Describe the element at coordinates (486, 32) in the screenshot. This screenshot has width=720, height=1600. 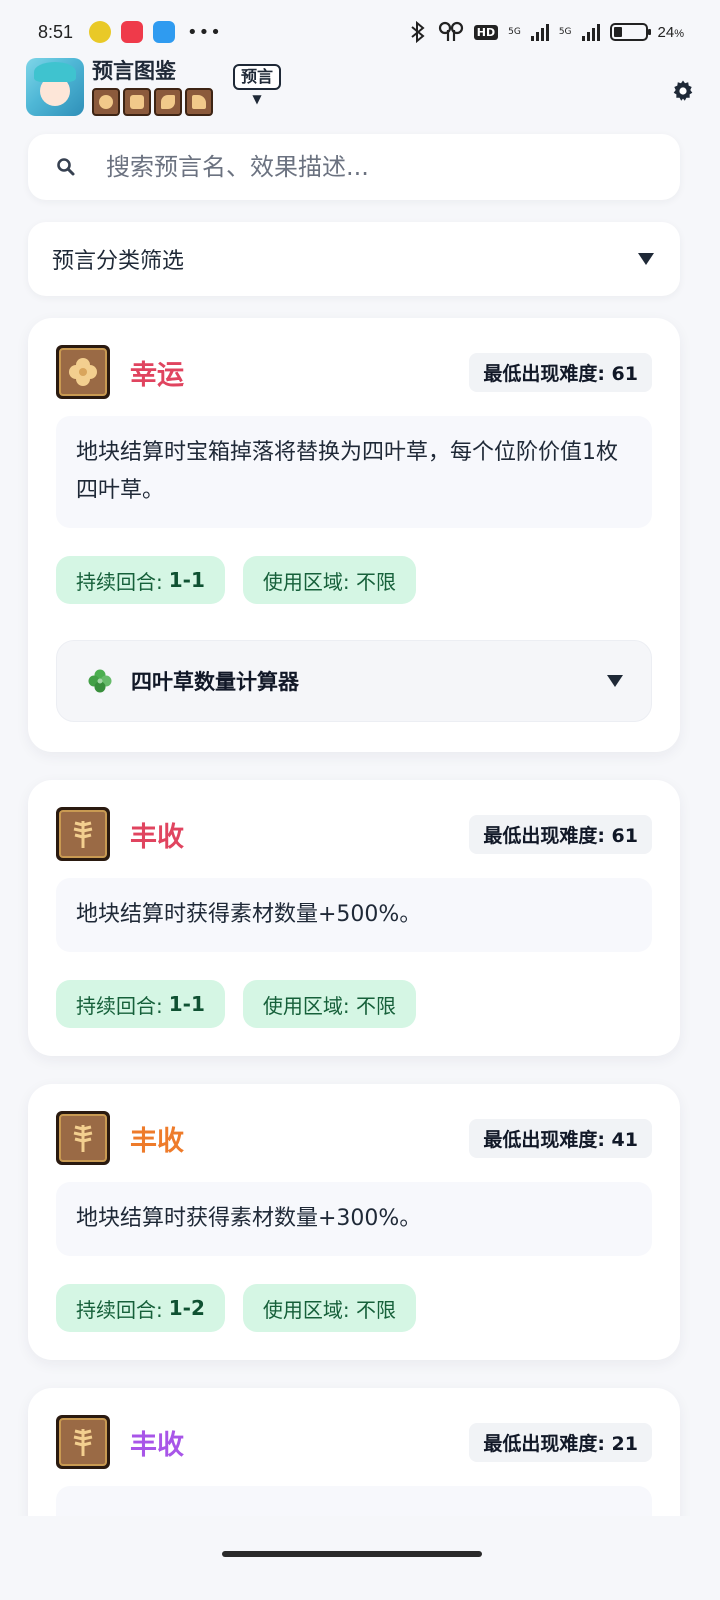
I see `hd-voice-badge: HD` at that location.